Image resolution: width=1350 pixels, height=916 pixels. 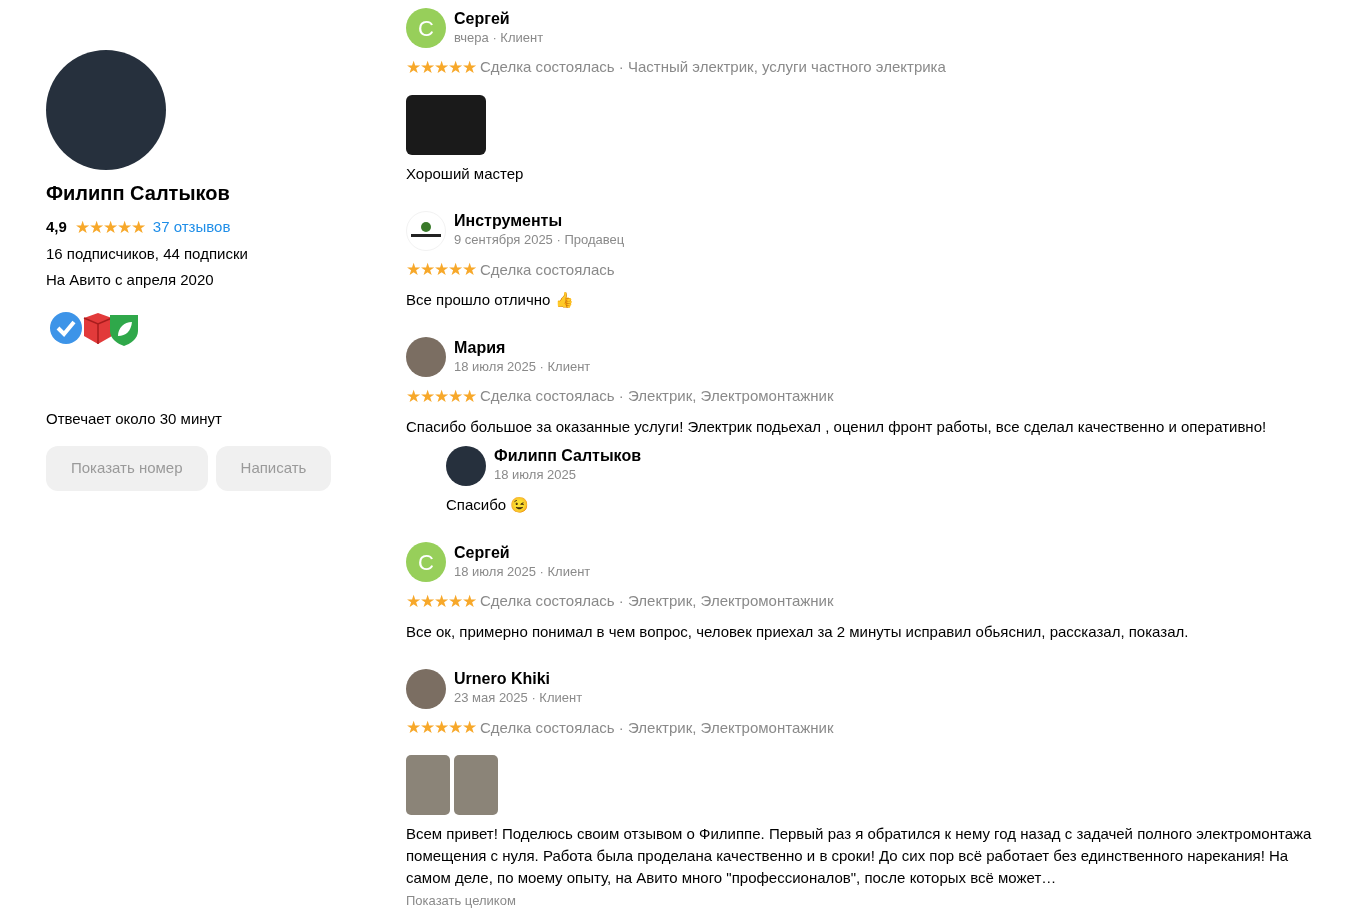 What do you see at coordinates (567, 456) in the screenshot?
I see `author-name: Филипп Салтыков` at bounding box center [567, 456].